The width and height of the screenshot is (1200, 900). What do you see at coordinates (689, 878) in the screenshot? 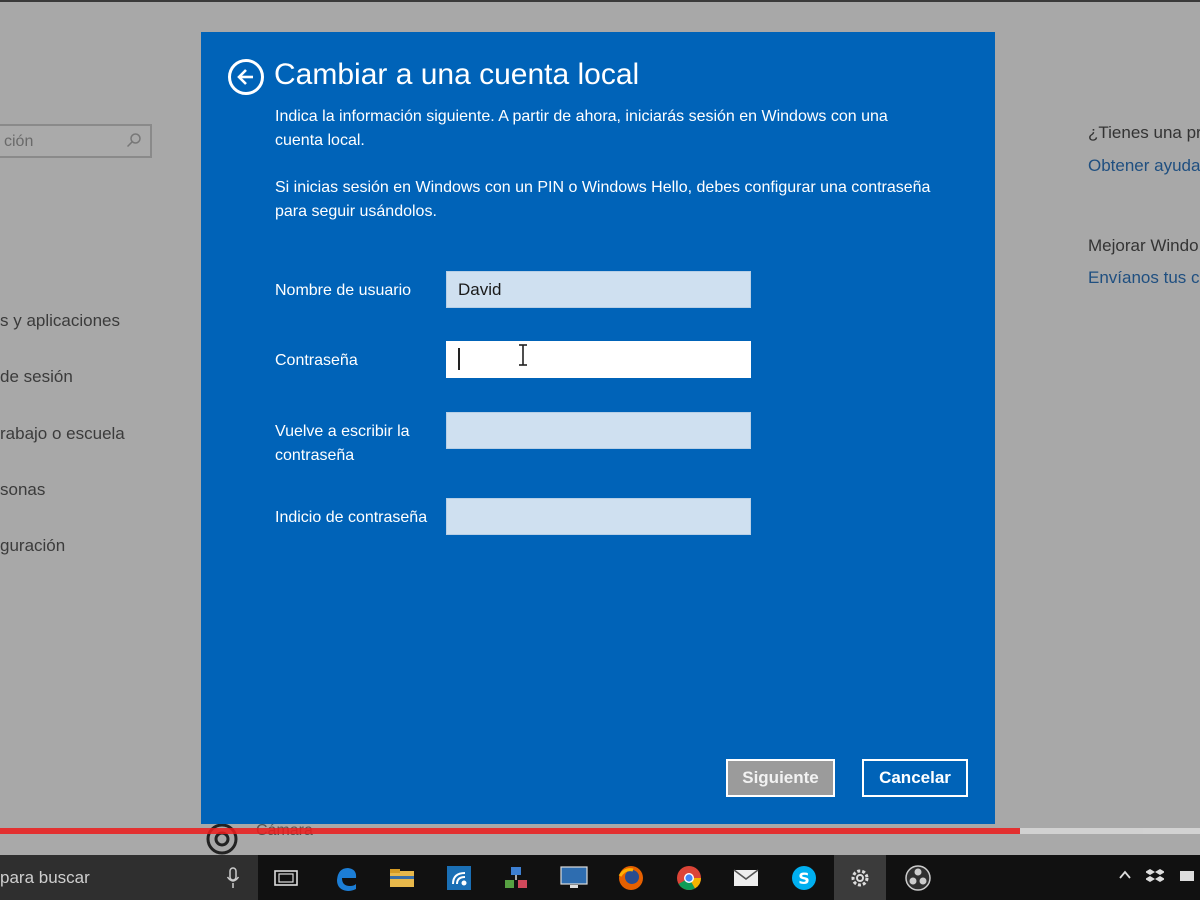
I see `chrome-icon` at bounding box center [689, 878].